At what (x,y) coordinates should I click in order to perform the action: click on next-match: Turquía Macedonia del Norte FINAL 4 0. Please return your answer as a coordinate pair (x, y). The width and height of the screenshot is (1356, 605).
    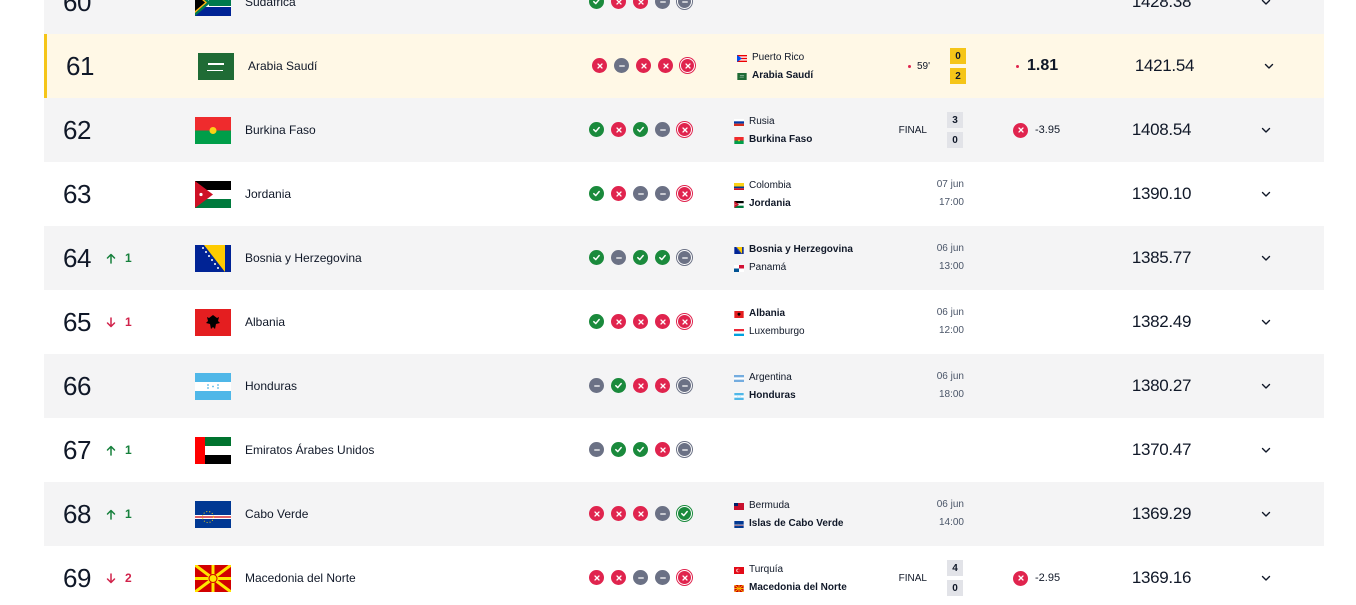
    Looking at the image, I should click on (854, 578).